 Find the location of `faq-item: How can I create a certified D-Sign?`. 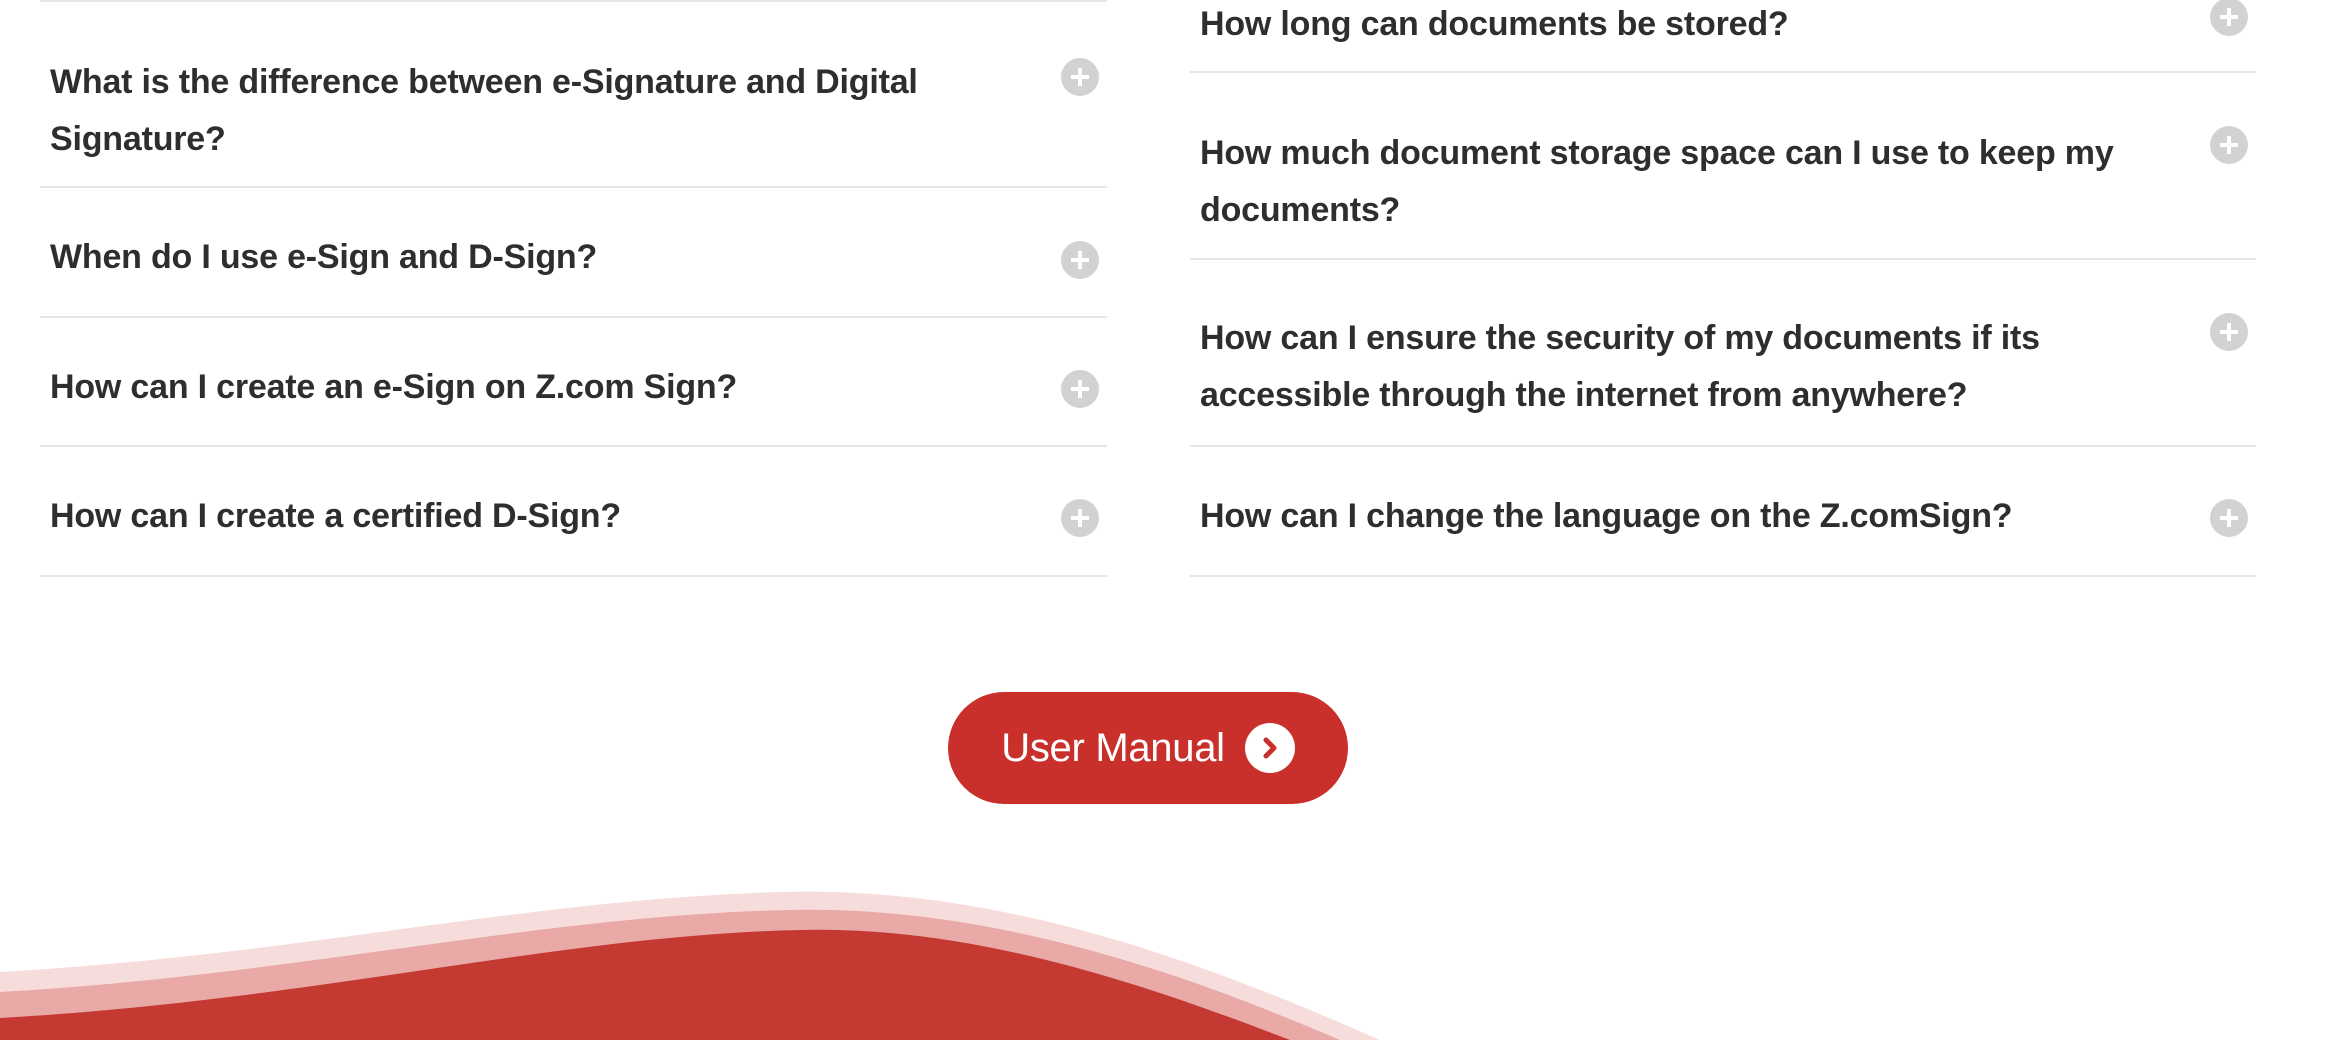

faq-item: How can I create a certified D-Sign? is located at coordinates (573, 512).